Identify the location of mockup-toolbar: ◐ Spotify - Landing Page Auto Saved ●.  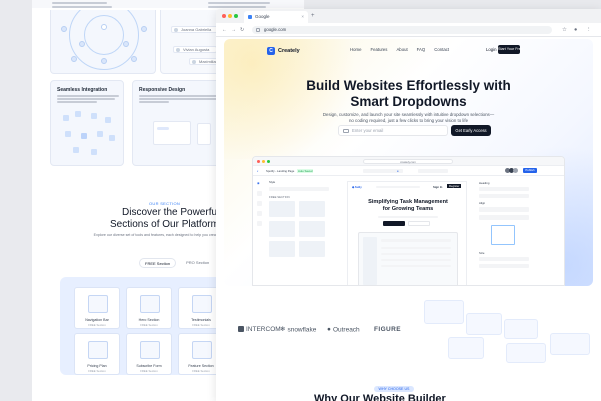
(408, 171).